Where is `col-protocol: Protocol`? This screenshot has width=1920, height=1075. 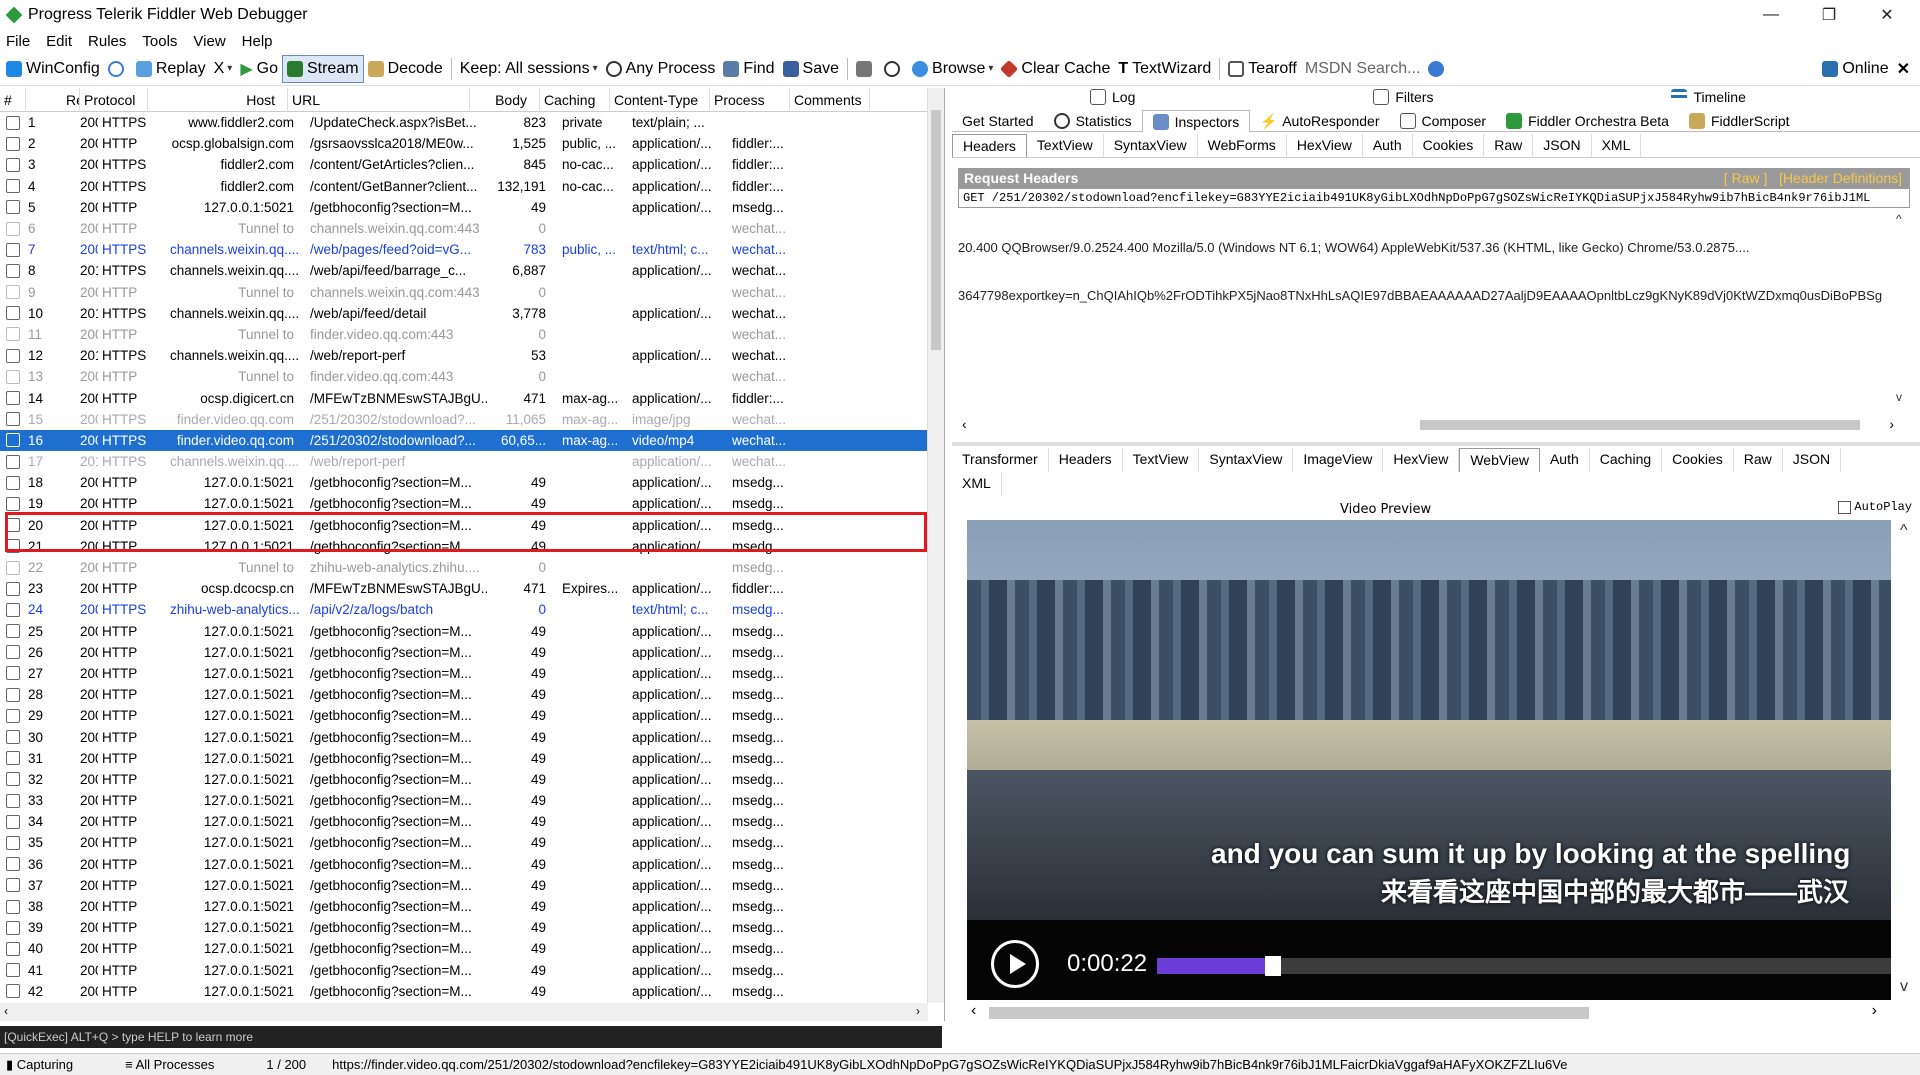 col-protocol: Protocol is located at coordinates (114, 99).